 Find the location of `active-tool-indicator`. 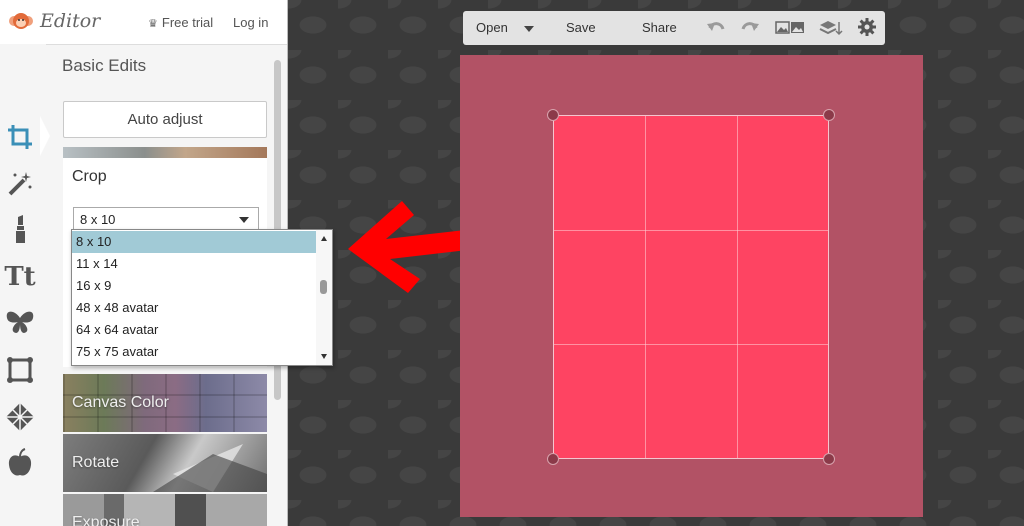

active-tool-indicator is located at coordinates (45, 136).